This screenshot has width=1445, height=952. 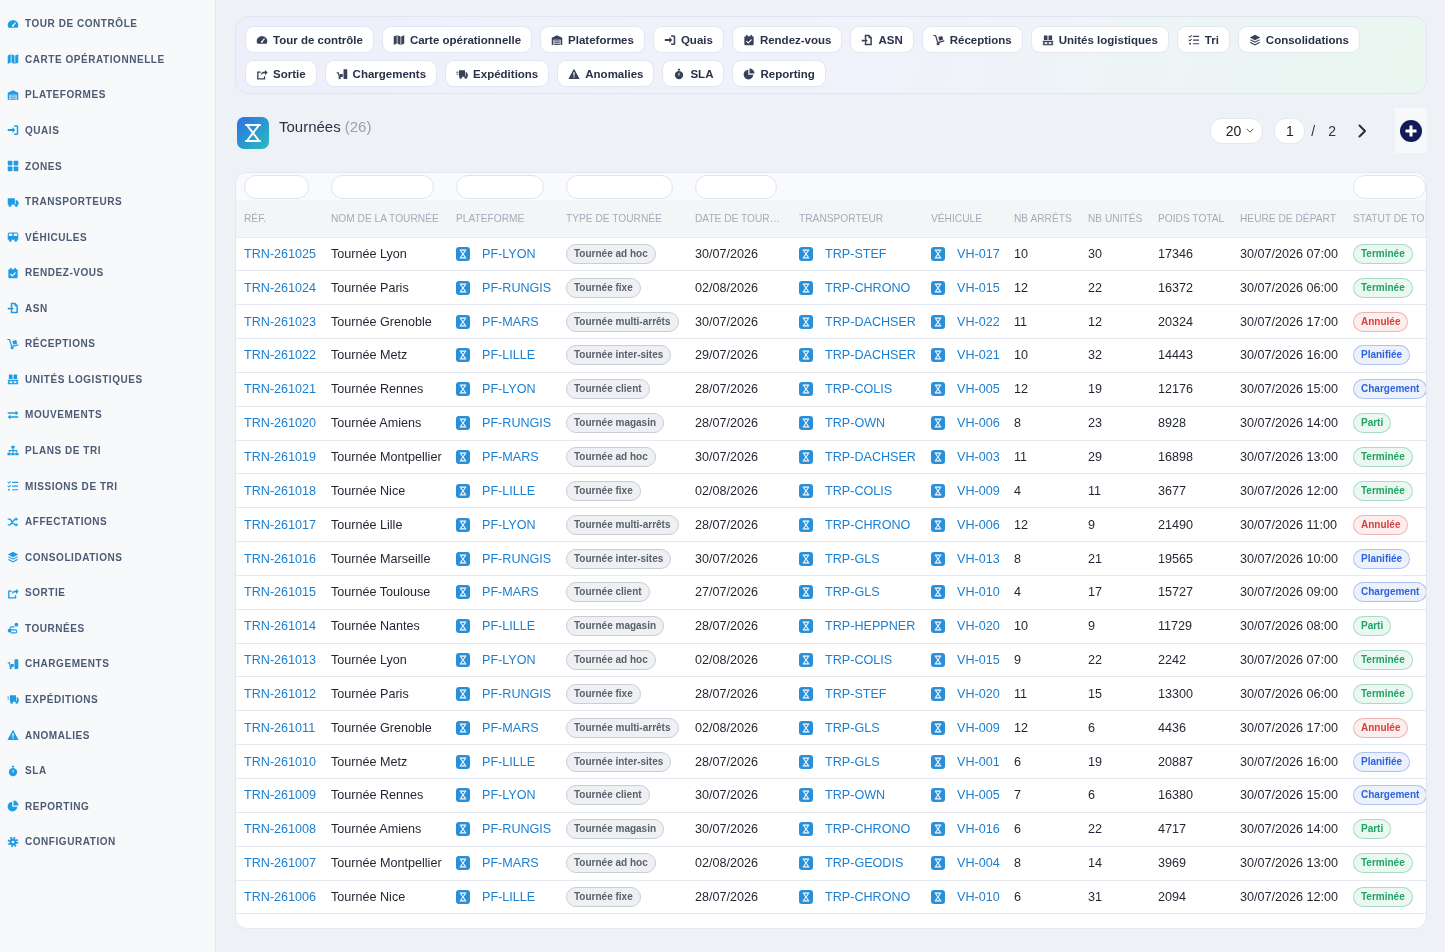 What do you see at coordinates (309, 39) in the screenshot?
I see `nav-tab: Tour de contrôle` at bounding box center [309, 39].